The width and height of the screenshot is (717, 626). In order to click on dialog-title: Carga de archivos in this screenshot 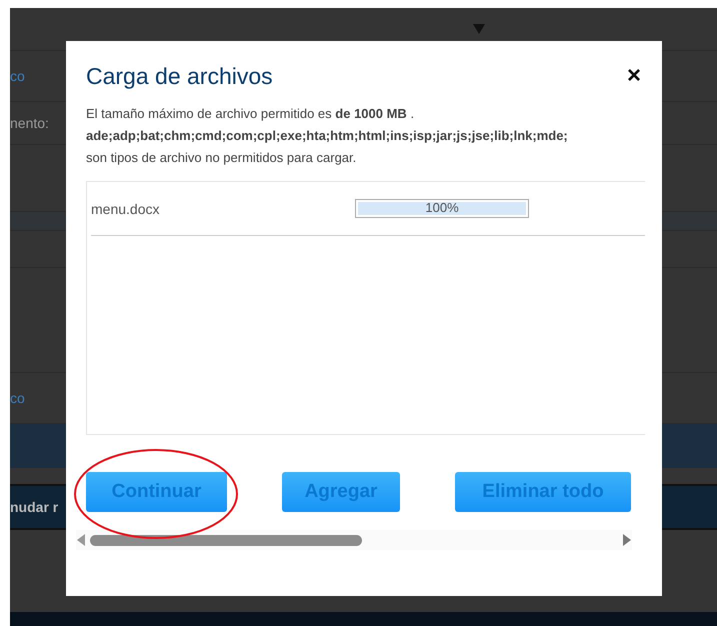, I will do `click(179, 76)`.